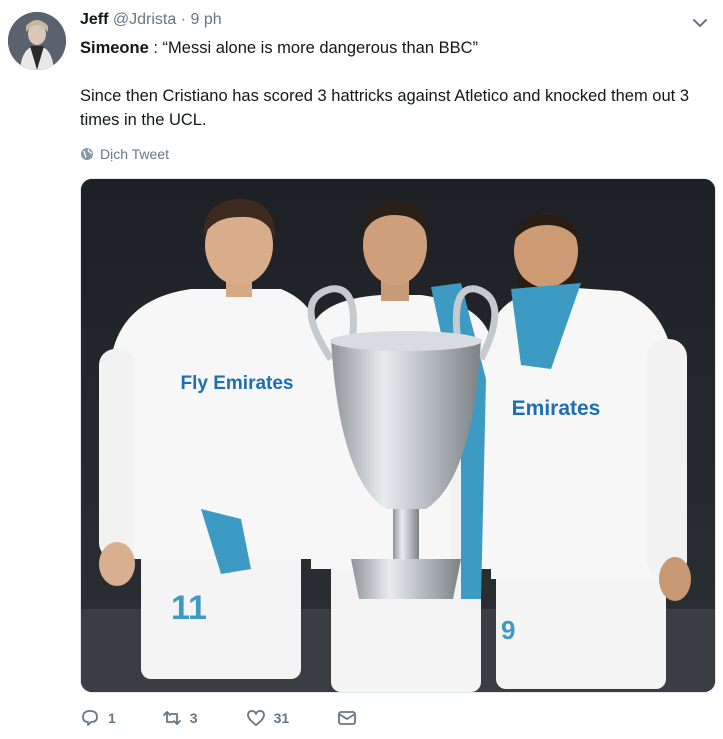  I want to click on quote-speaker: Simeone, so click(114, 48).